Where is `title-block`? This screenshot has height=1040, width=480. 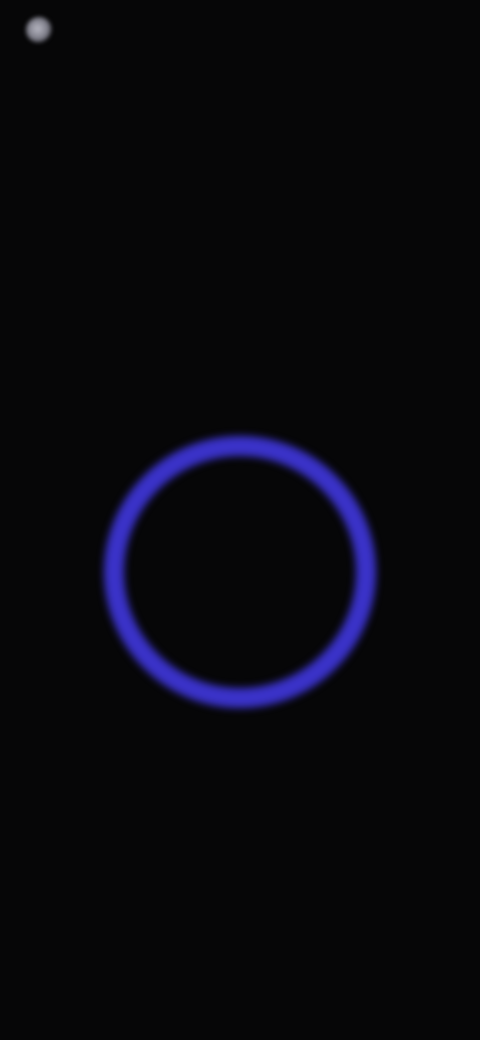 title-block is located at coordinates (240, 279).